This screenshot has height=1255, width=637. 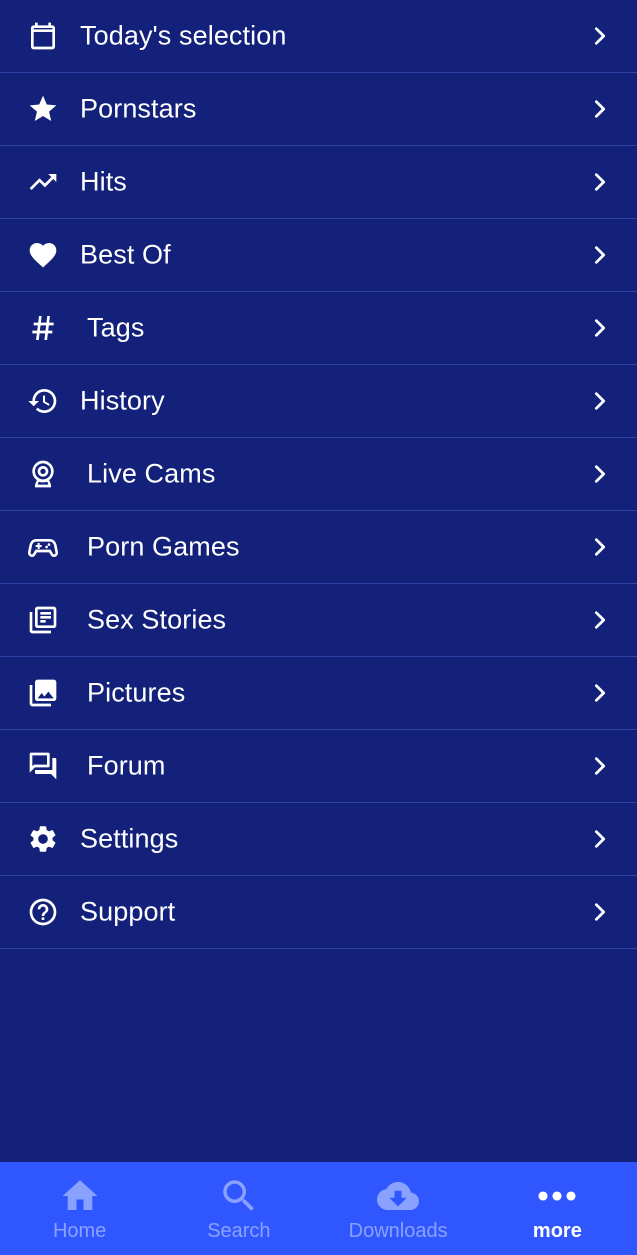 I want to click on help-circle-icon, so click(x=43, y=912).